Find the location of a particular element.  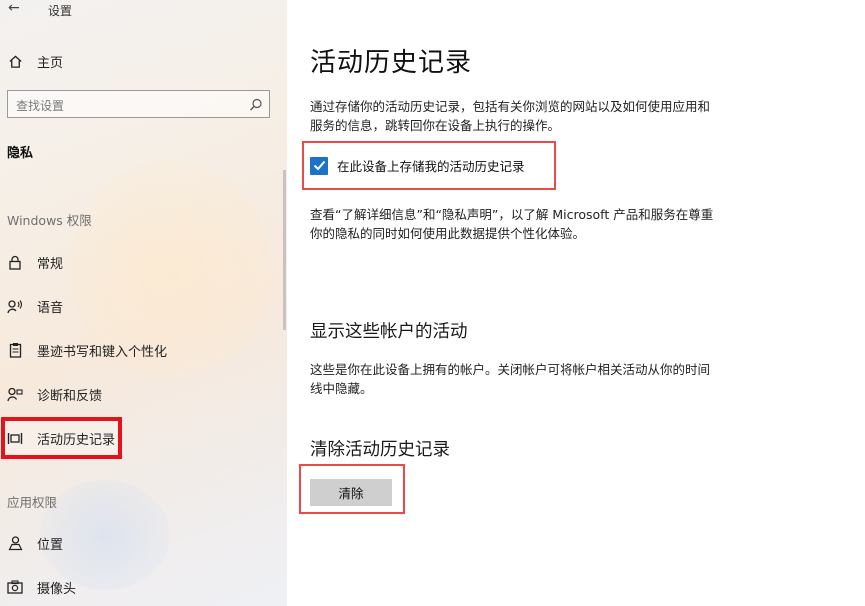

timeline-icon is located at coordinates (15, 438).